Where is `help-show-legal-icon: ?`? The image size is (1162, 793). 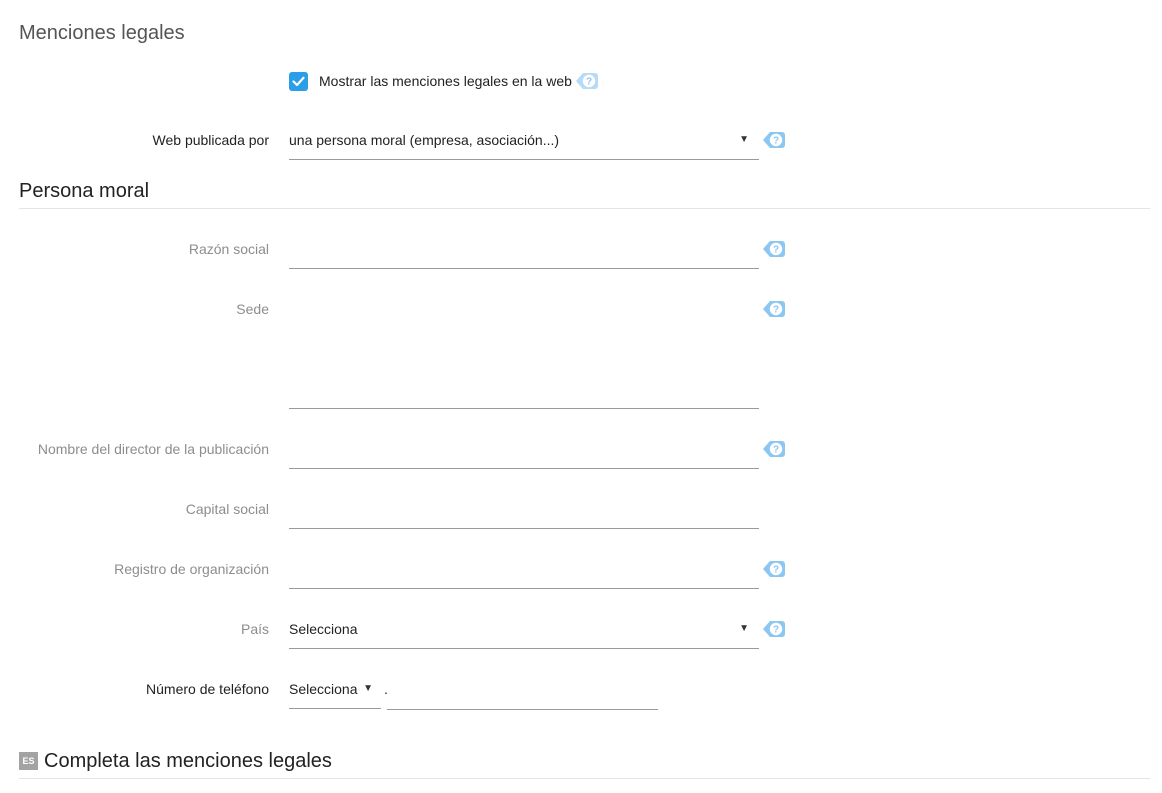
help-show-legal-icon: ? is located at coordinates (587, 81).